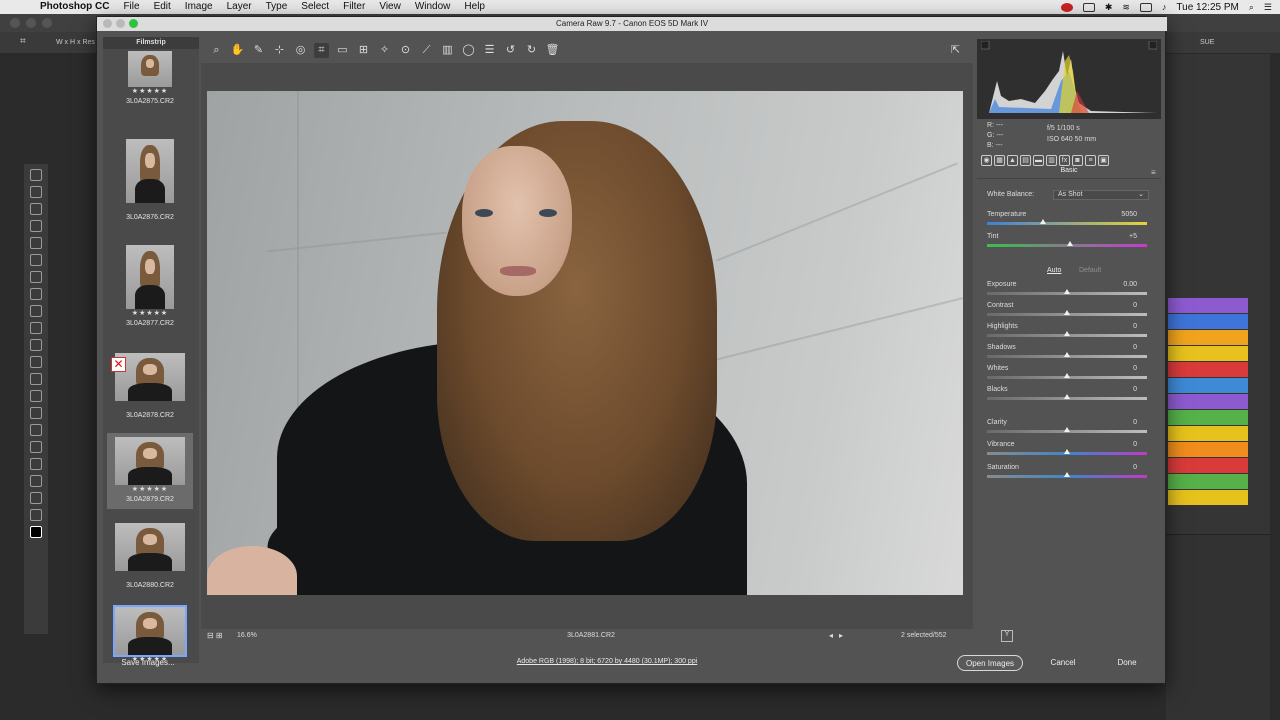 Image resolution: width=1280 pixels, height=720 pixels. What do you see at coordinates (1007, 636) in the screenshot?
I see `filter-icon: Y` at bounding box center [1007, 636].